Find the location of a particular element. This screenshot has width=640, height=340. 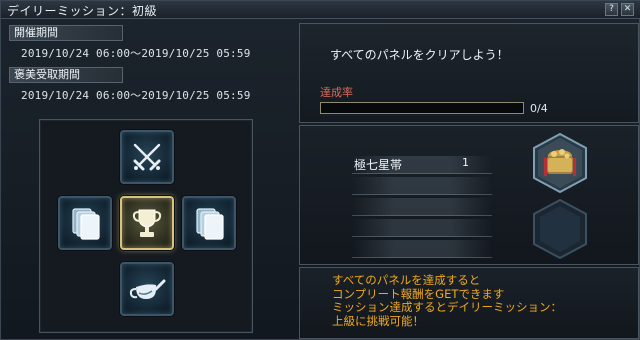

reward-item-qty: 1 is located at coordinates (465, 162).